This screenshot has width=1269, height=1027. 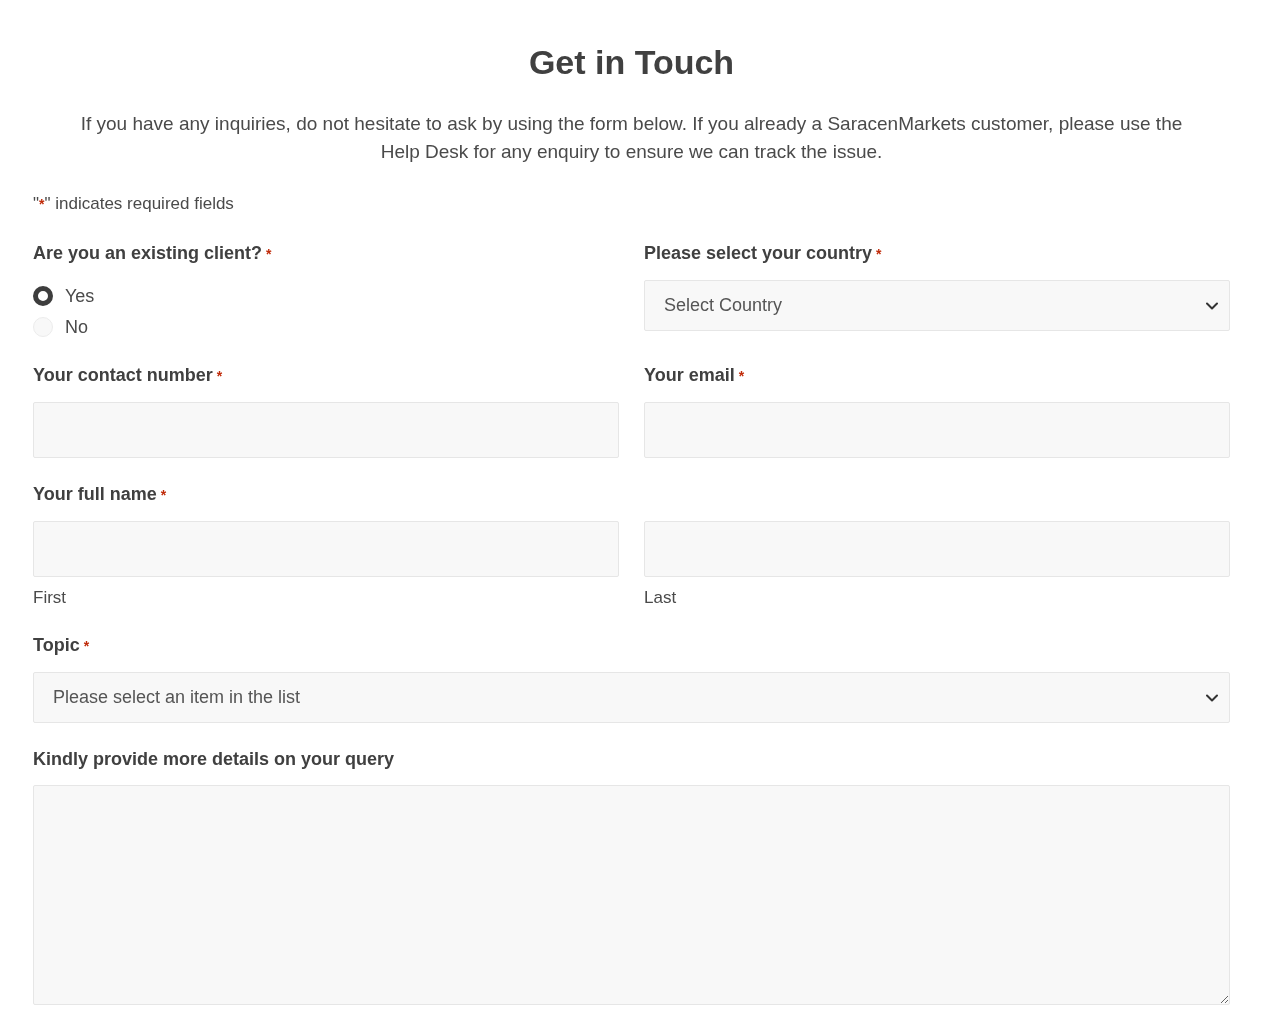 What do you see at coordinates (60, 327) in the screenshot?
I see `radio-option: No` at bounding box center [60, 327].